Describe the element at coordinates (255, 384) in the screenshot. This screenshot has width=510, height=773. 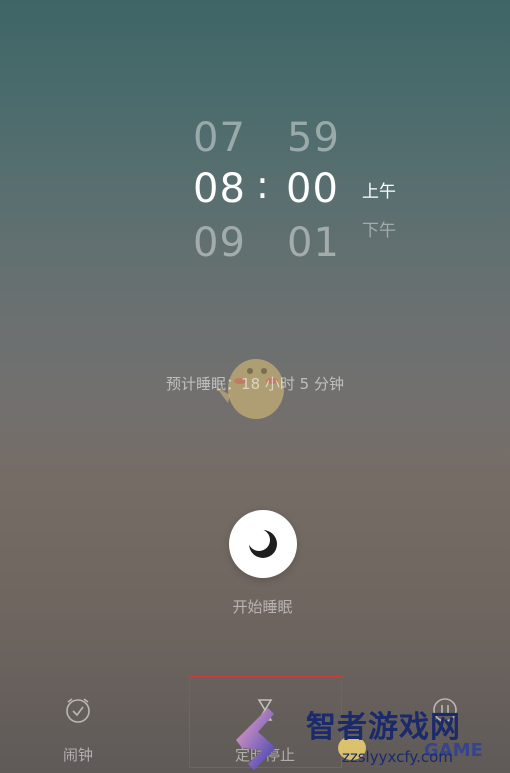
I see `estimated-sleep-text: 预计睡眠：18 小时 5 分钟` at that location.